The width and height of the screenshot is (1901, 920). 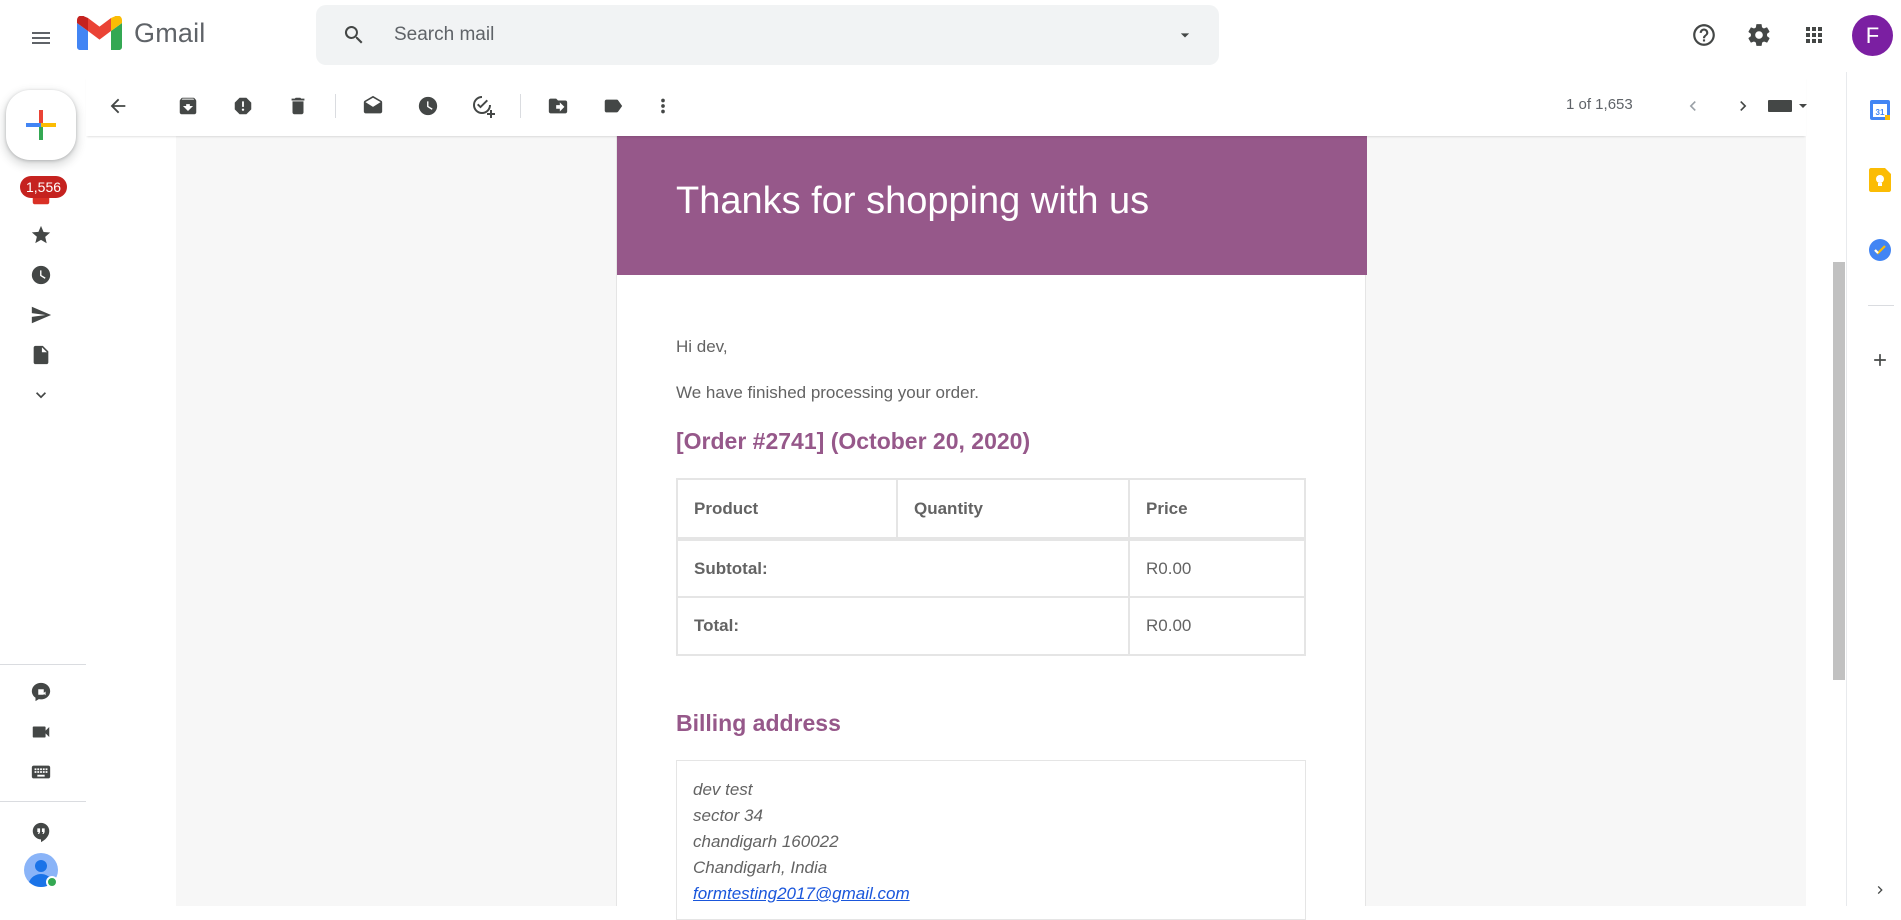 I want to click on calendar-icon: 31, so click(x=1880, y=110).